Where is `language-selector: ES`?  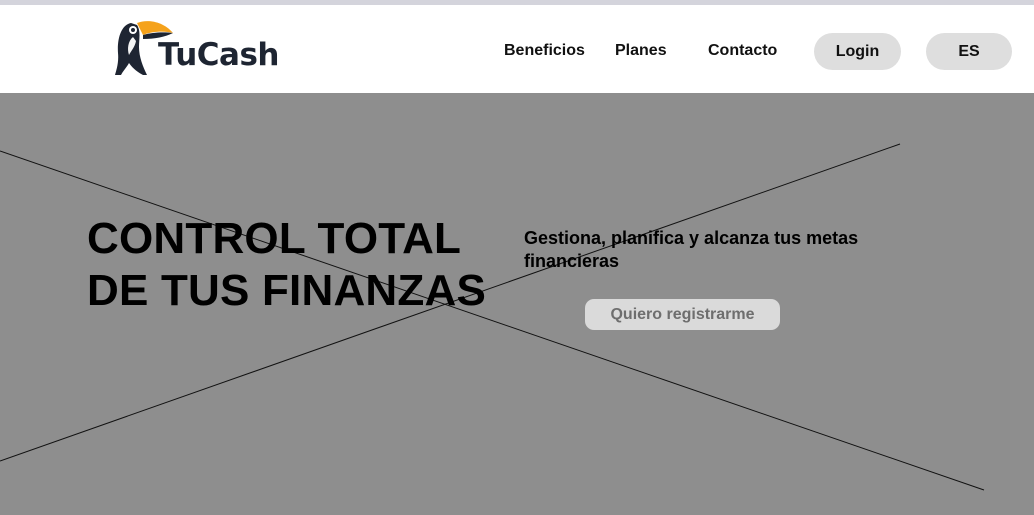
language-selector: ES is located at coordinates (969, 51).